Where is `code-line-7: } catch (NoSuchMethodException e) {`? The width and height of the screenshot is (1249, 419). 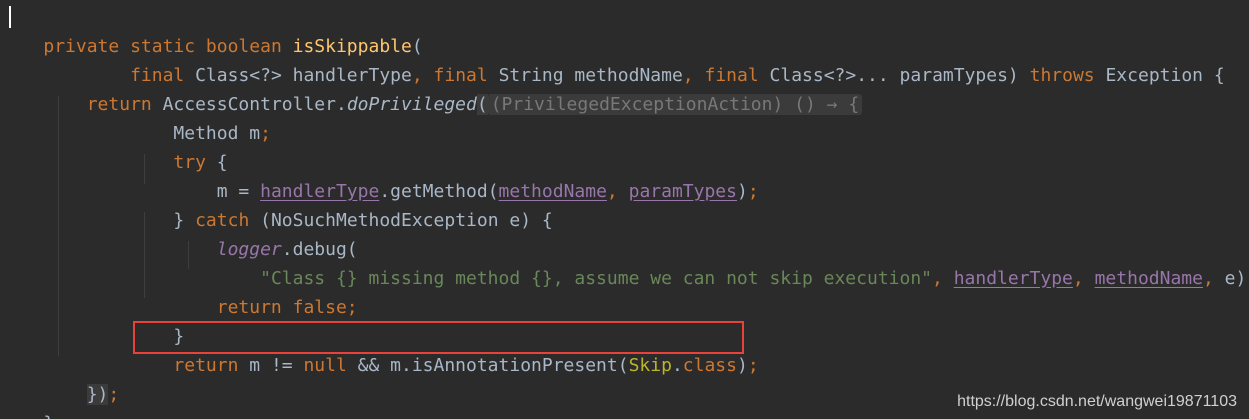
code-line-7: } catch (NoSuchMethodException e) { is located at coordinates (276, 204).